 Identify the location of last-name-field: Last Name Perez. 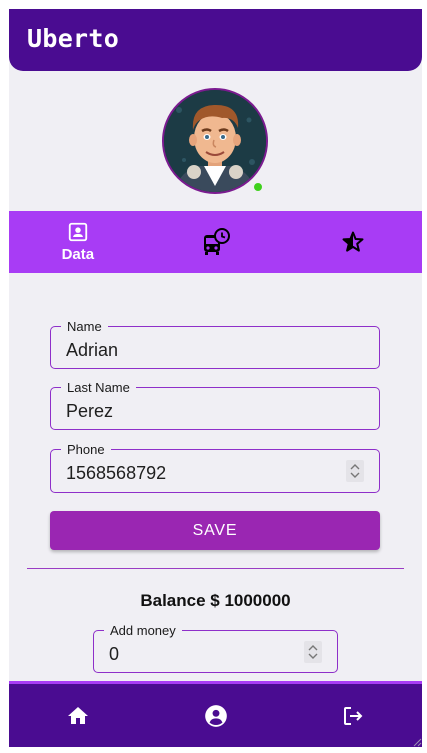
(215, 405).